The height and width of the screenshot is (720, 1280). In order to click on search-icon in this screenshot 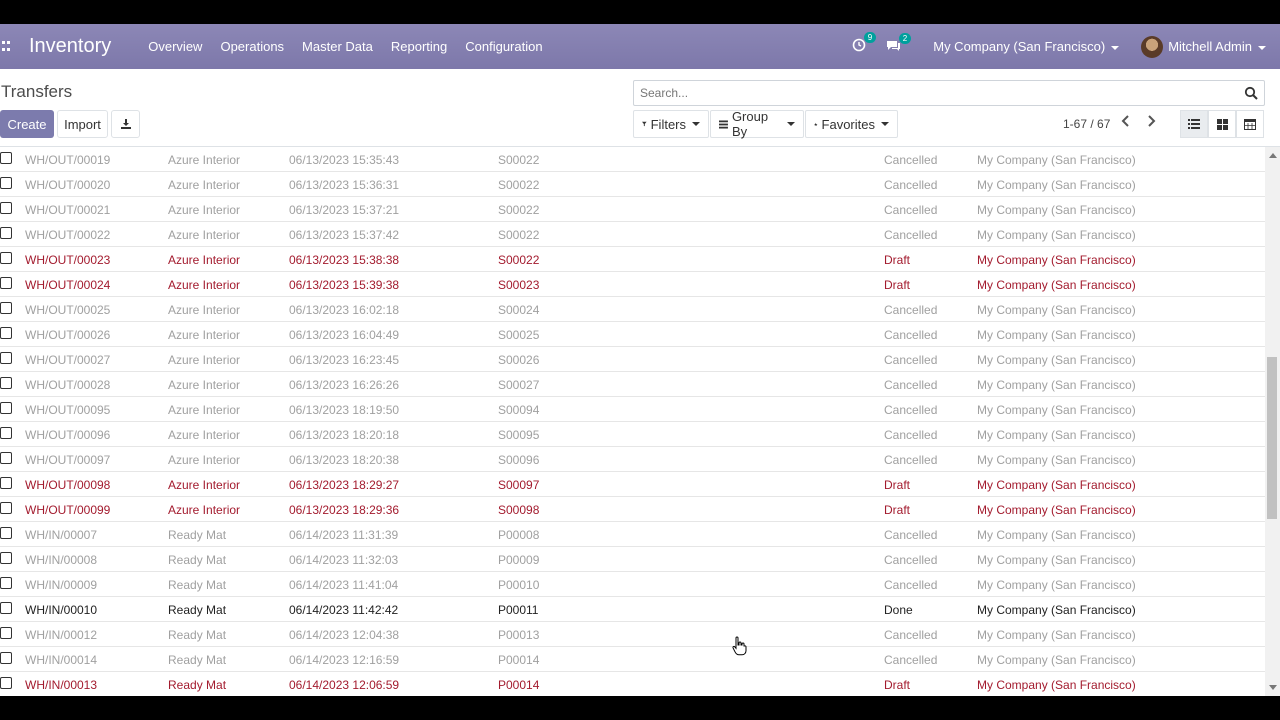, I will do `click(1251, 93)`.